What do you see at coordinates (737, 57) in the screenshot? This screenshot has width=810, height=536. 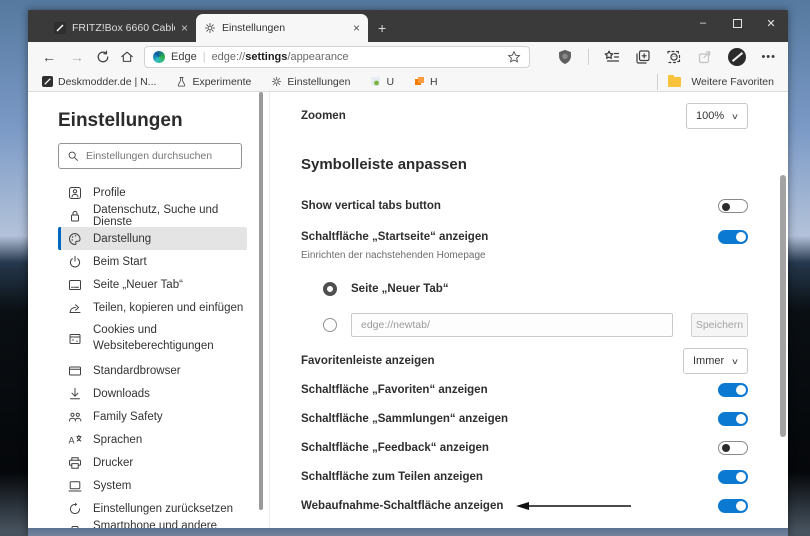 I see `profile-avatar` at bounding box center [737, 57].